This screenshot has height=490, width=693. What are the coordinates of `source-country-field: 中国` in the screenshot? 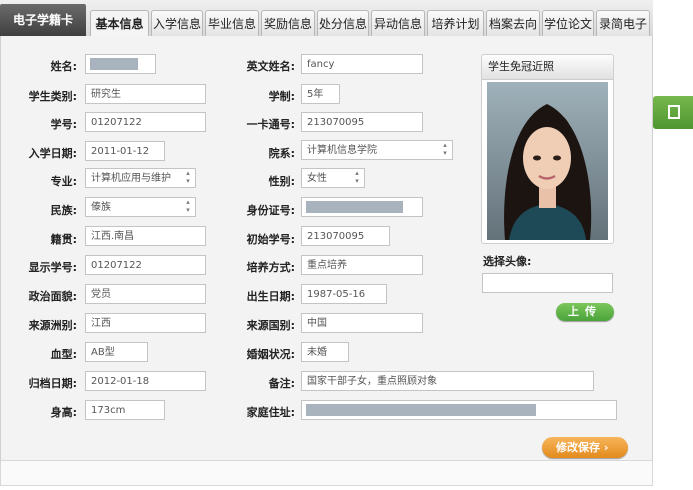 It's located at (362, 323).